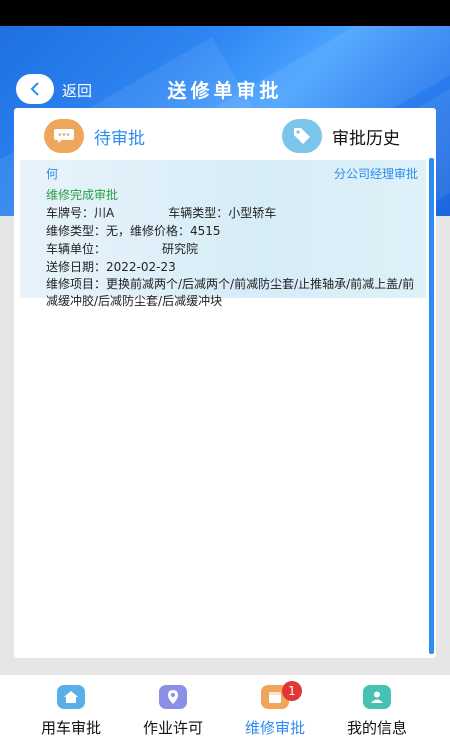 The height and width of the screenshot is (750, 450). Describe the element at coordinates (366, 138) in the screenshot. I see `tab-history-label: 审批历史` at that location.